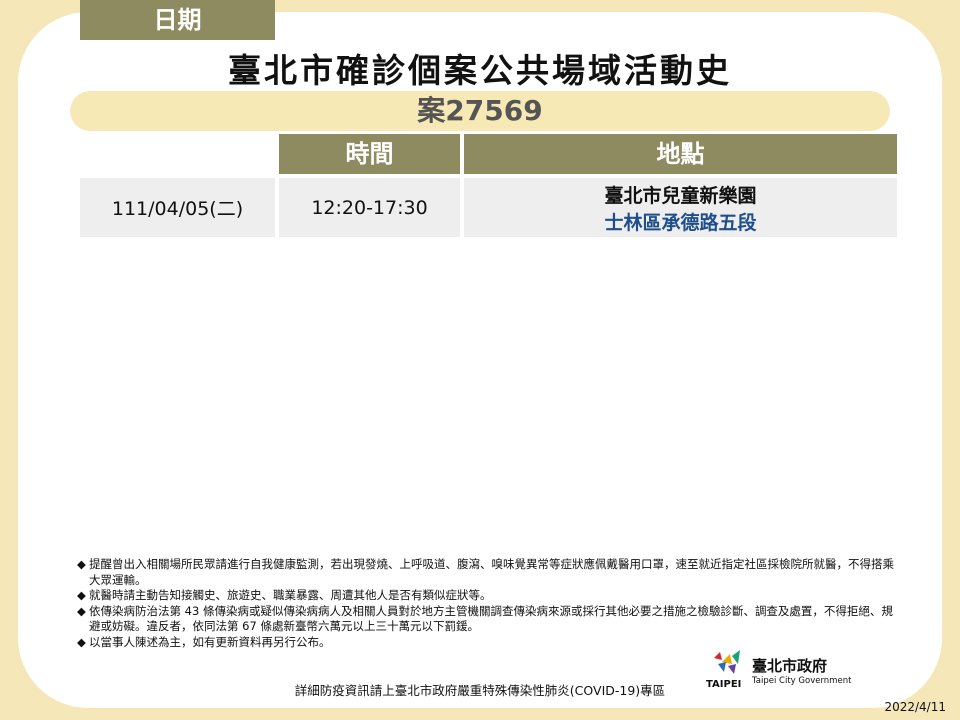  What do you see at coordinates (915, 707) in the screenshot?
I see `publish-date: 2022/4/11` at bounding box center [915, 707].